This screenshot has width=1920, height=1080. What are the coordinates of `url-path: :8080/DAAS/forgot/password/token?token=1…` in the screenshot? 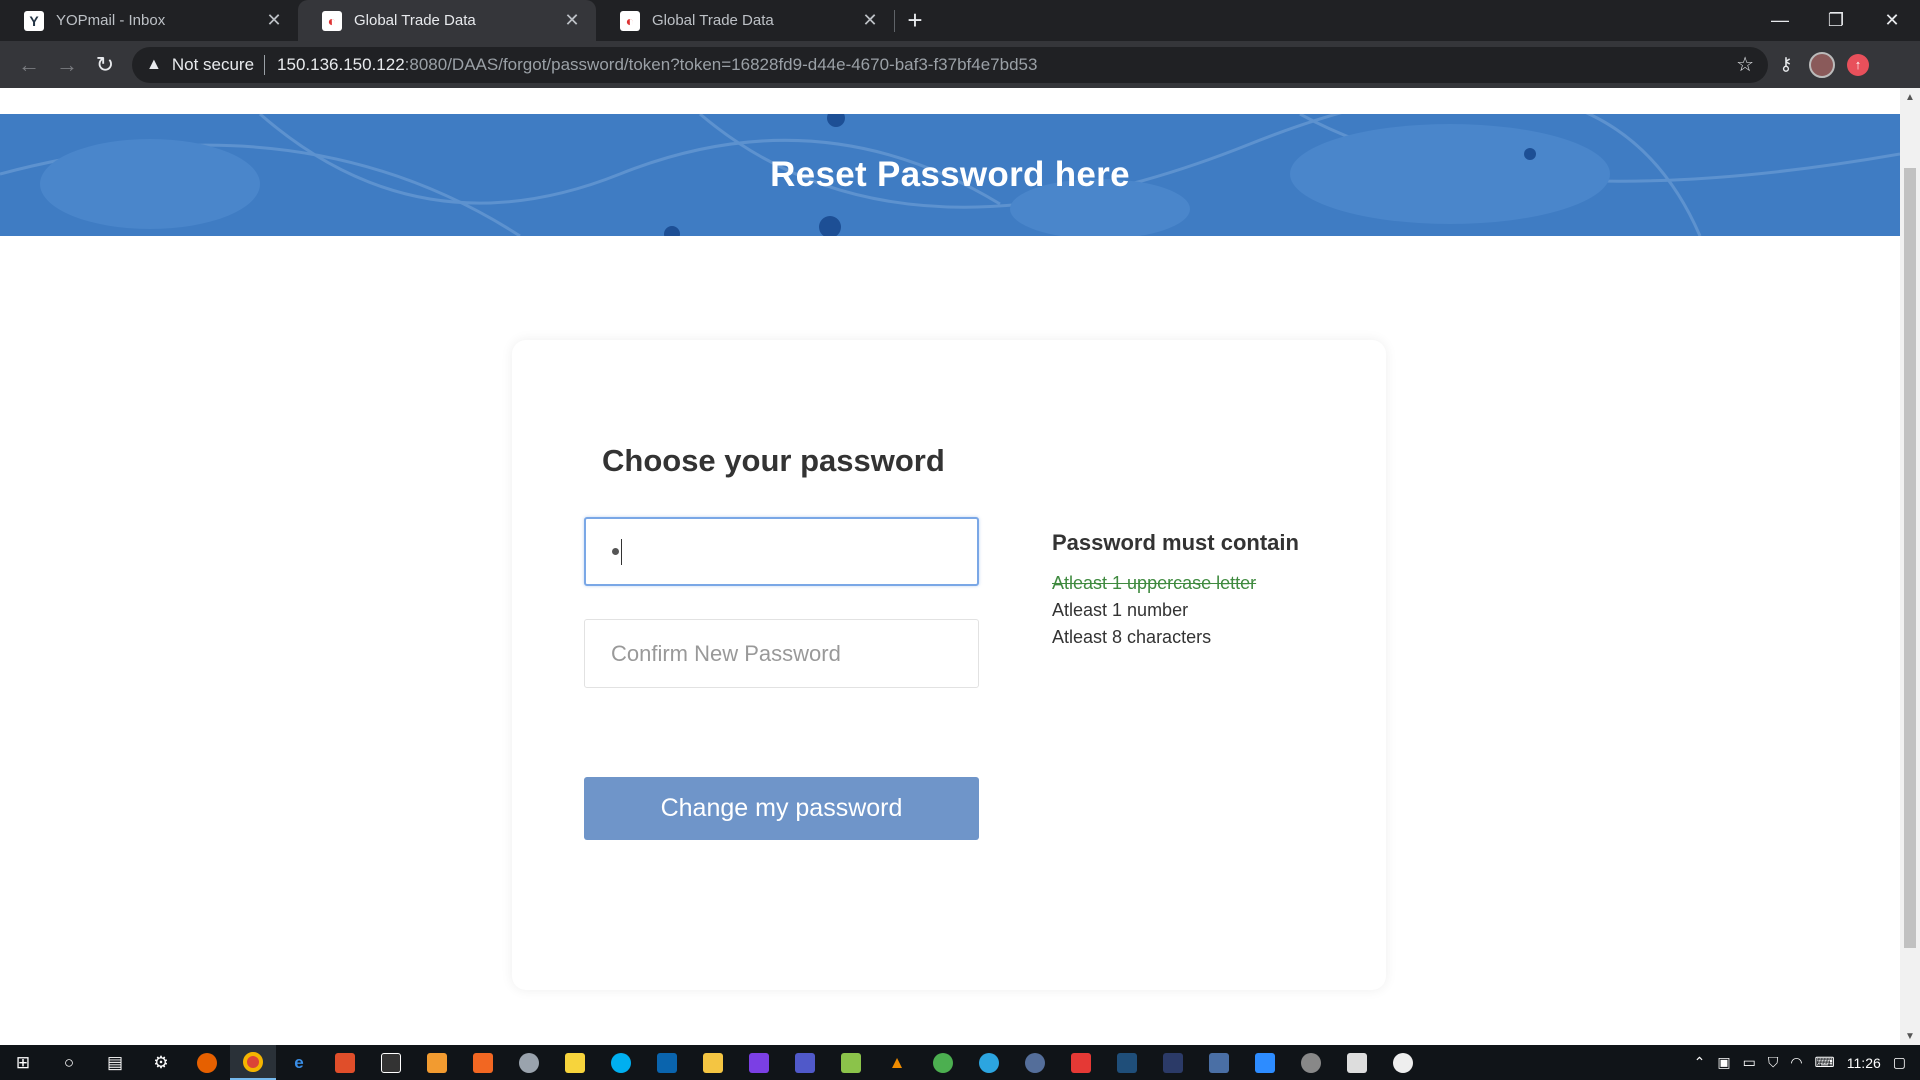 It's located at (721, 65).